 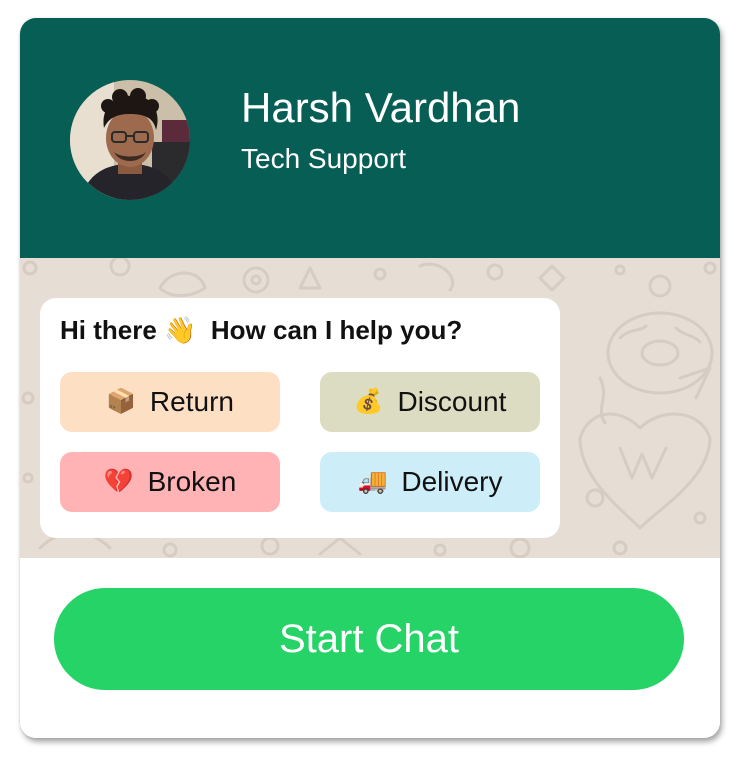 I want to click on agent-name: Harsh Vardhan, so click(x=381, y=107).